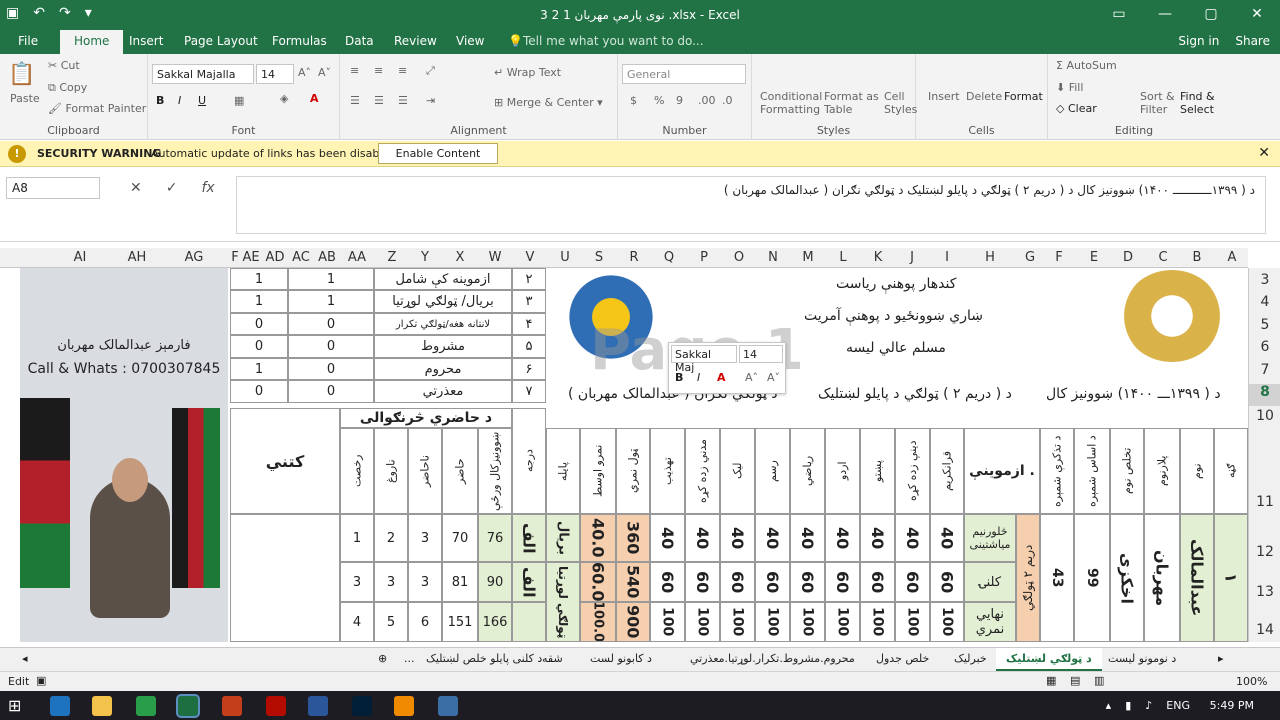 This screenshot has height=720, width=1280. What do you see at coordinates (1264, 370) in the screenshot?
I see `row-header: 7` at bounding box center [1264, 370].